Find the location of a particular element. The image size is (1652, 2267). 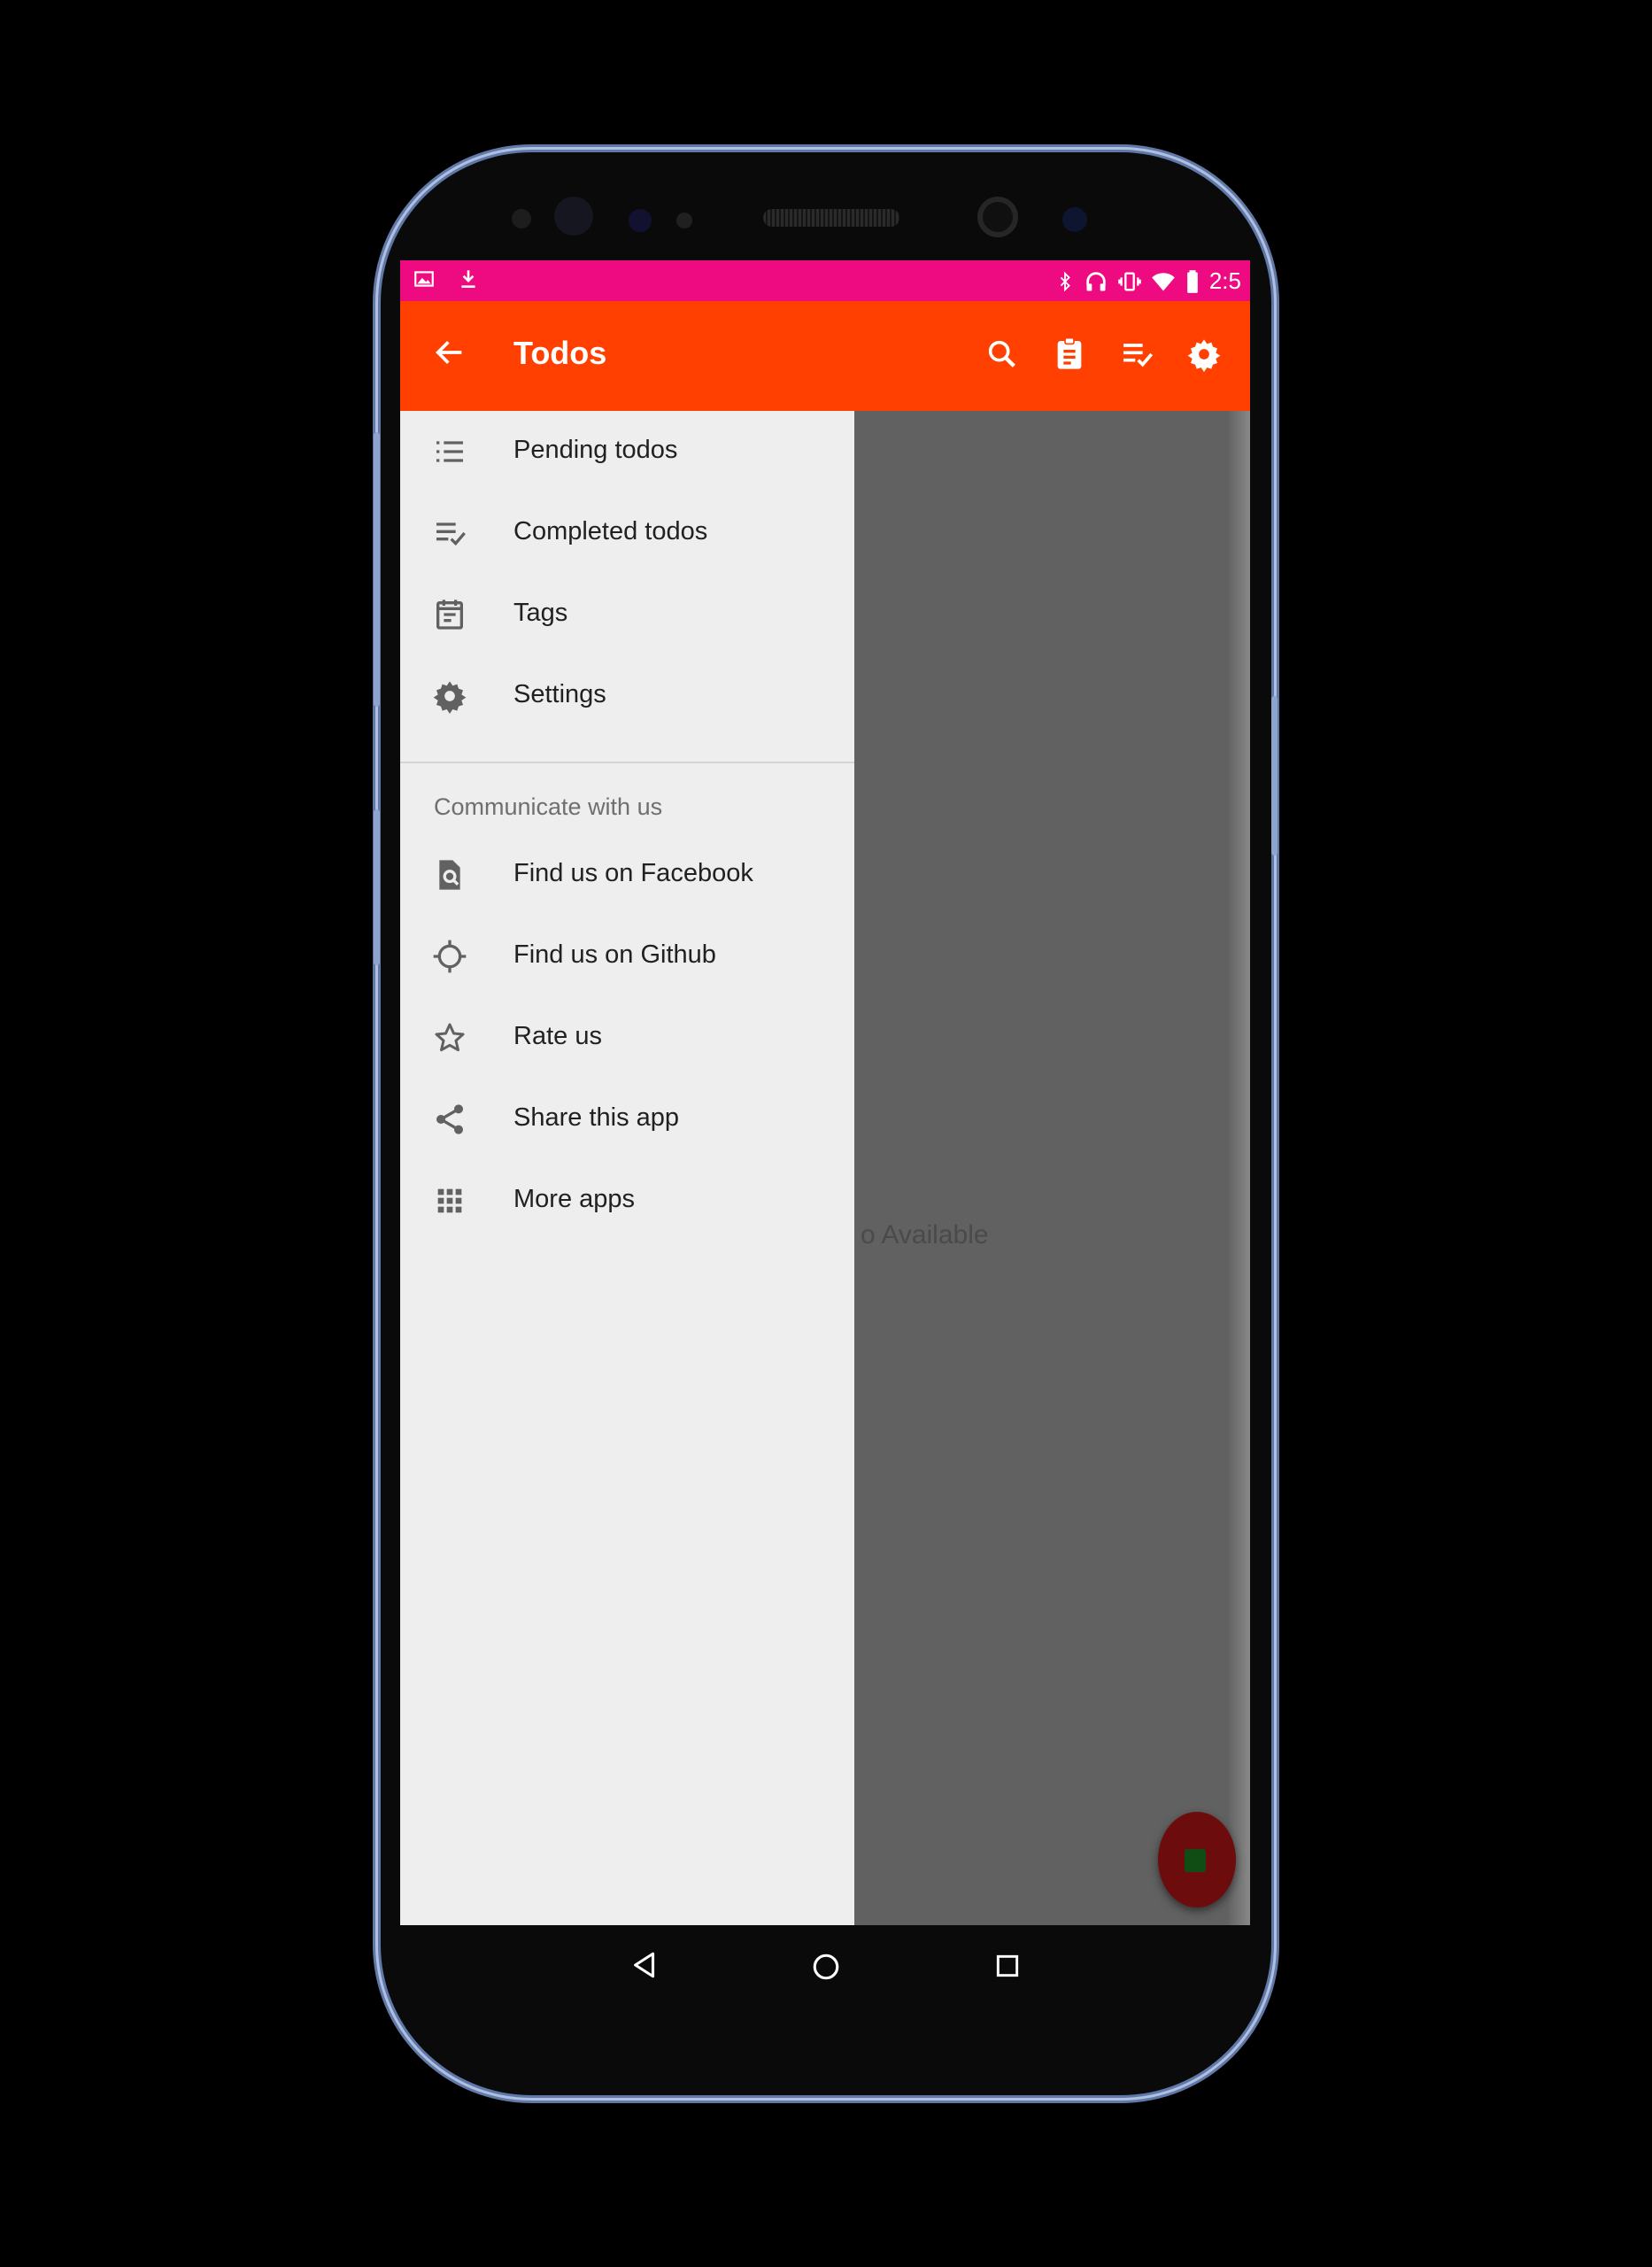

earpiece-speaker is located at coordinates (831, 218).